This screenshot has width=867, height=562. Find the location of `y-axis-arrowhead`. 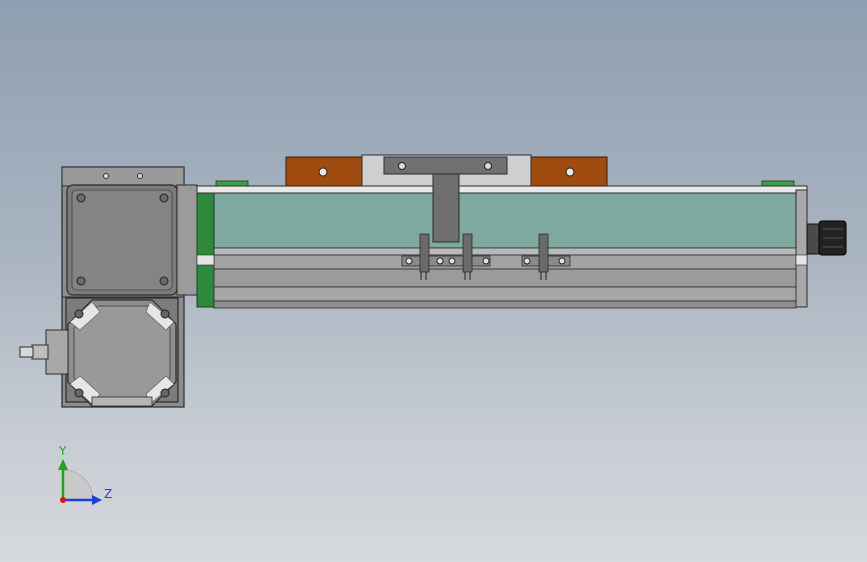

y-axis-arrowhead is located at coordinates (63, 464).